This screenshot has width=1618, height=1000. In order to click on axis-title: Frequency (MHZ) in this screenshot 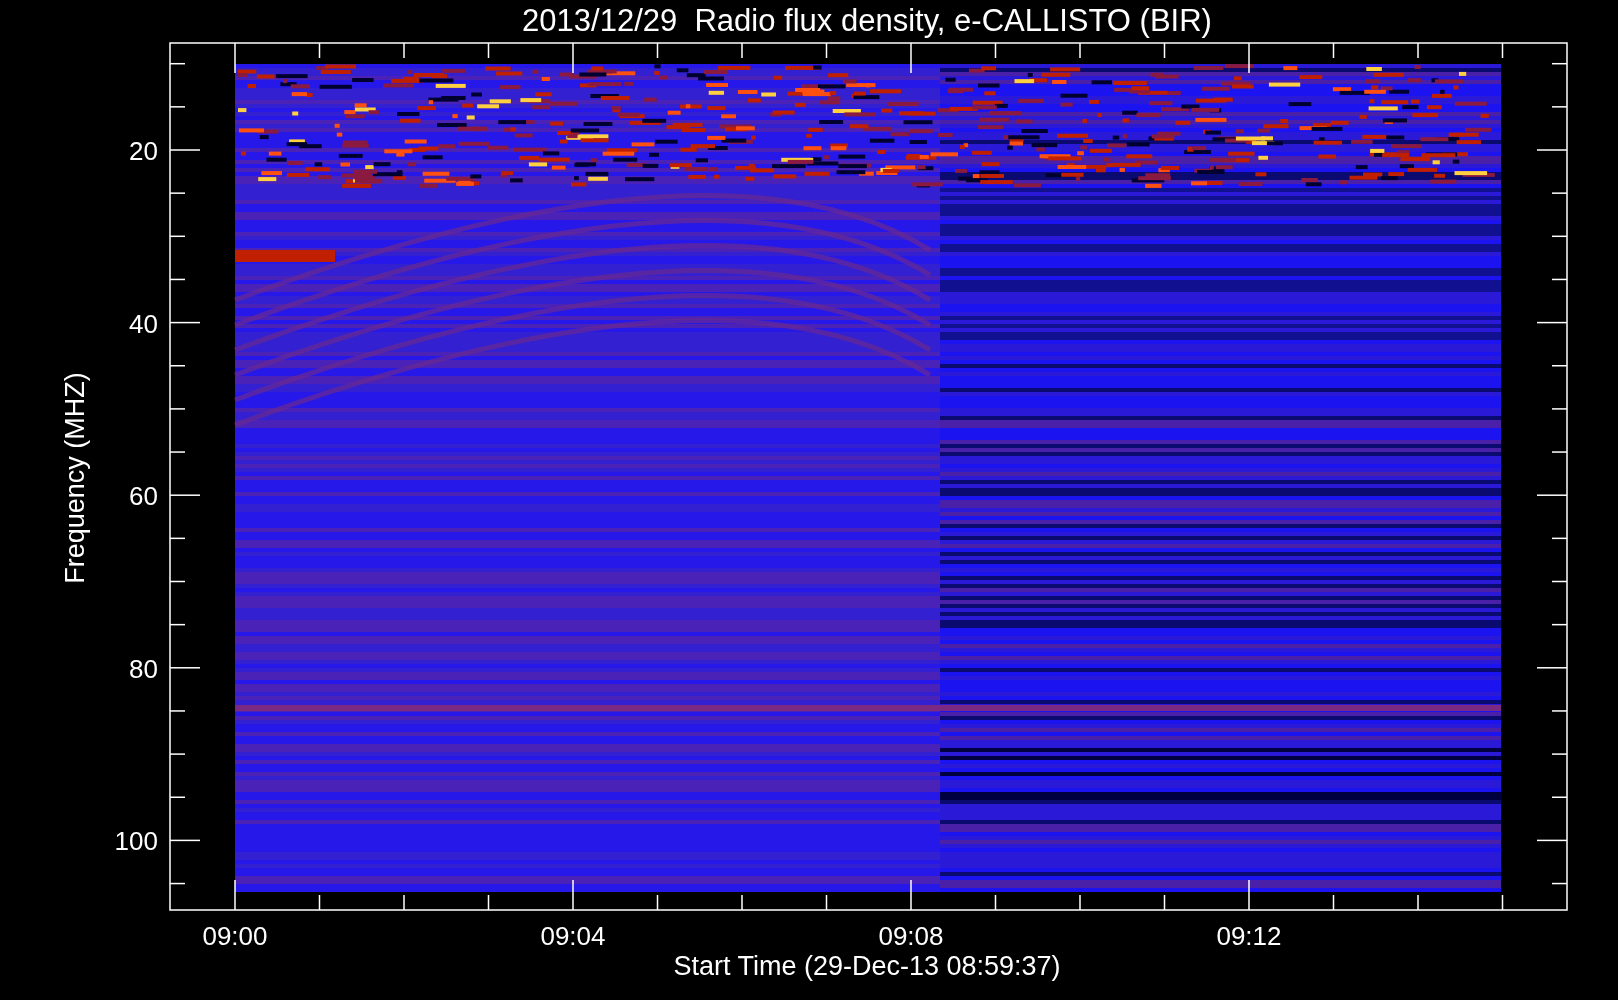, I will do `click(75, 478)`.